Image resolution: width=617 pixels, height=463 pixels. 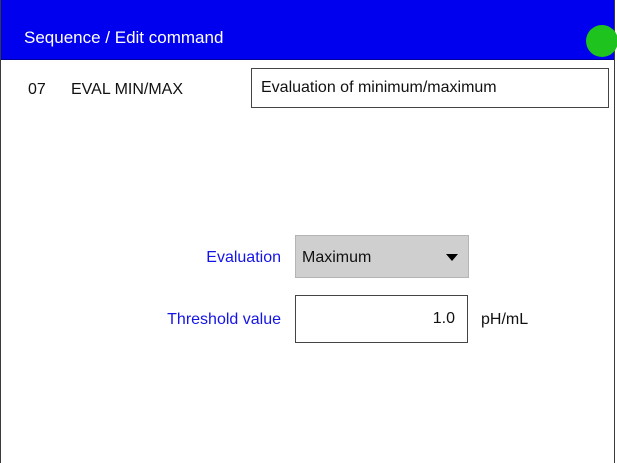 I want to click on evaluation-selected-value: Maximum, so click(x=337, y=257).